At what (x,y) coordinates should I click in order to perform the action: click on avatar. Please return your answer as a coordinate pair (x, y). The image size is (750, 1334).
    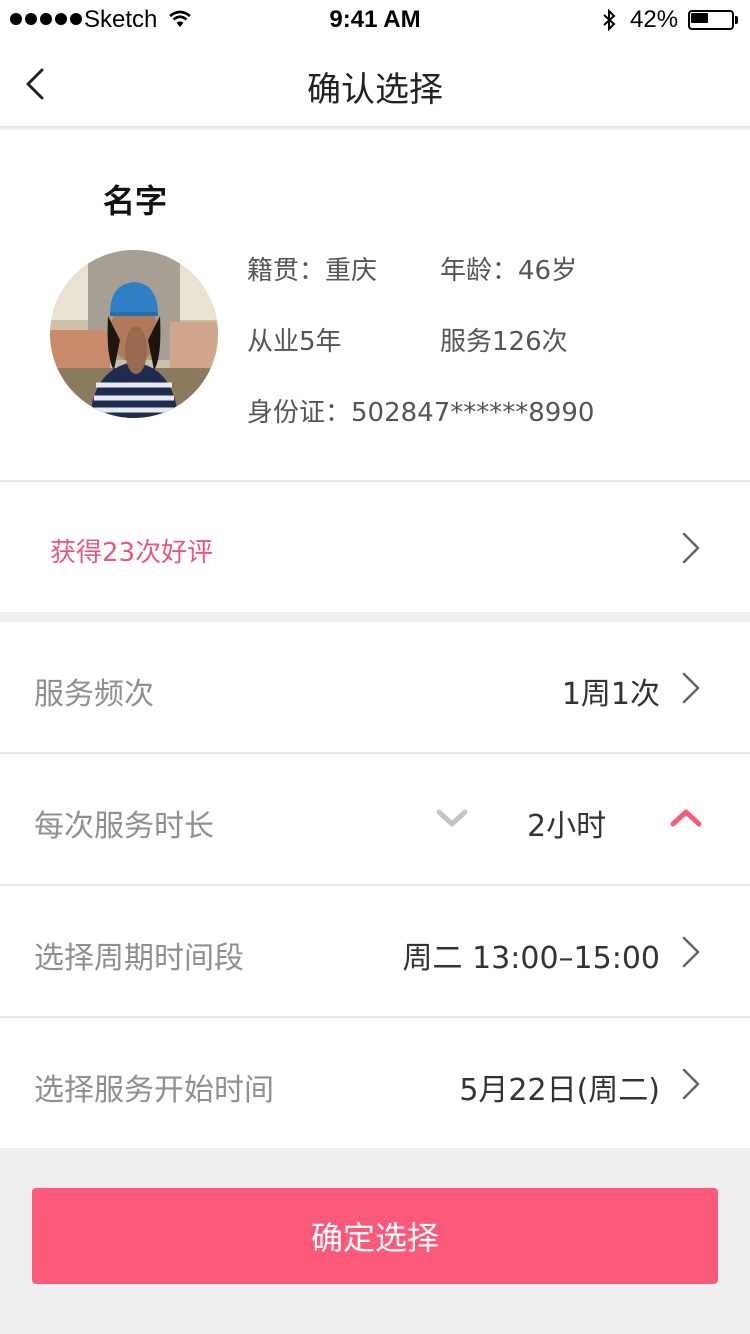
    Looking at the image, I should click on (134, 334).